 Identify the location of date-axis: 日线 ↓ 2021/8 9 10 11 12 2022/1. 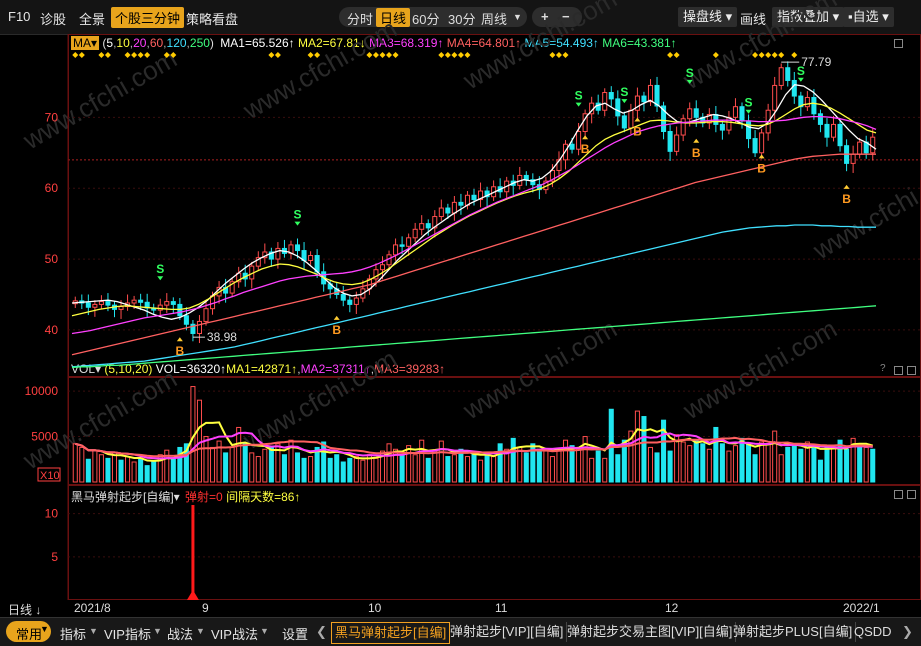
(460, 608).